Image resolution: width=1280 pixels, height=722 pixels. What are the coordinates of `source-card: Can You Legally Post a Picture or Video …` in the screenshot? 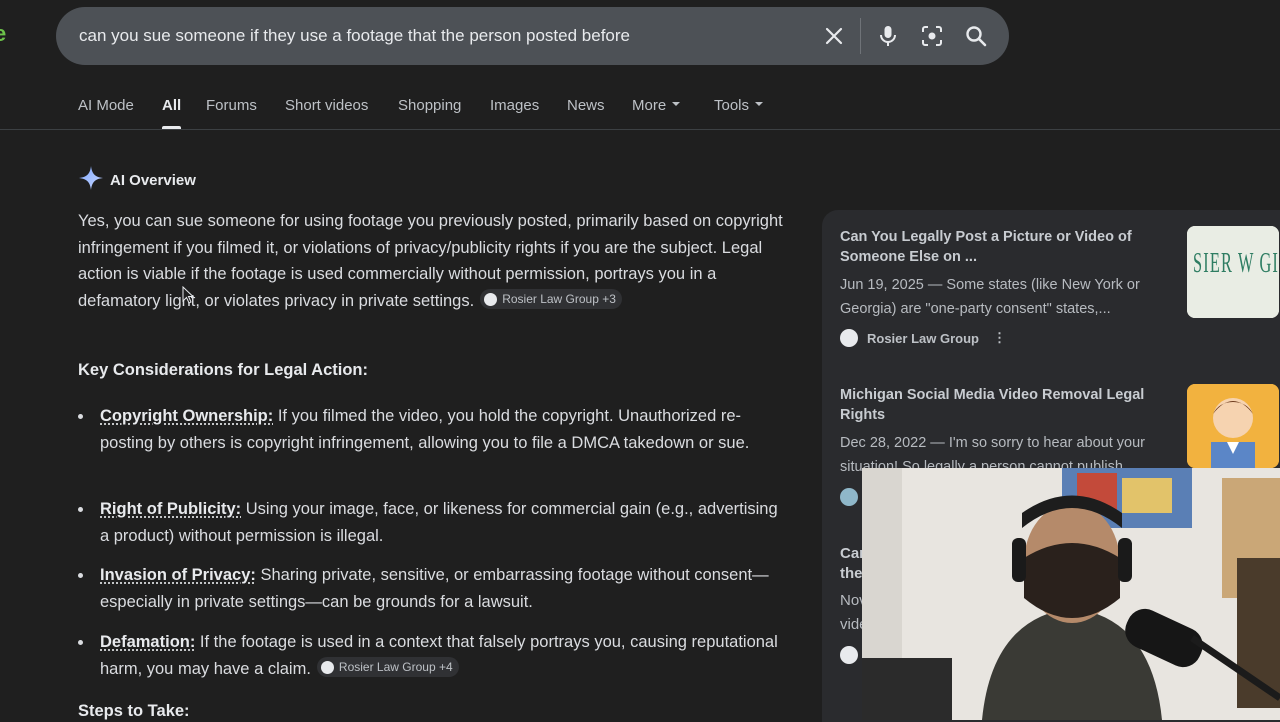 It's located at (1005, 287).